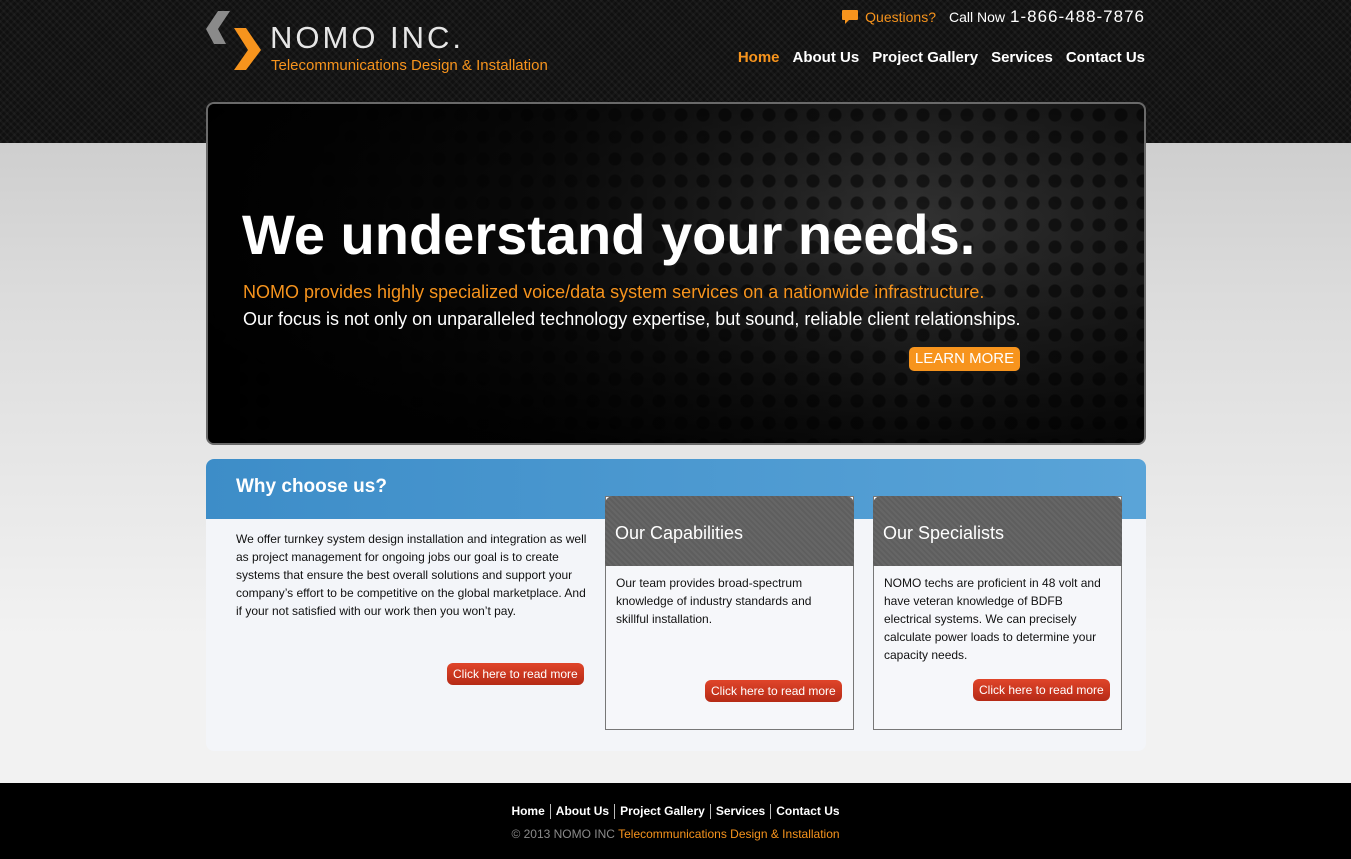 The width and height of the screenshot is (1351, 859). Describe the element at coordinates (527, 811) in the screenshot. I see `footer-nav-home: Home` at that location.